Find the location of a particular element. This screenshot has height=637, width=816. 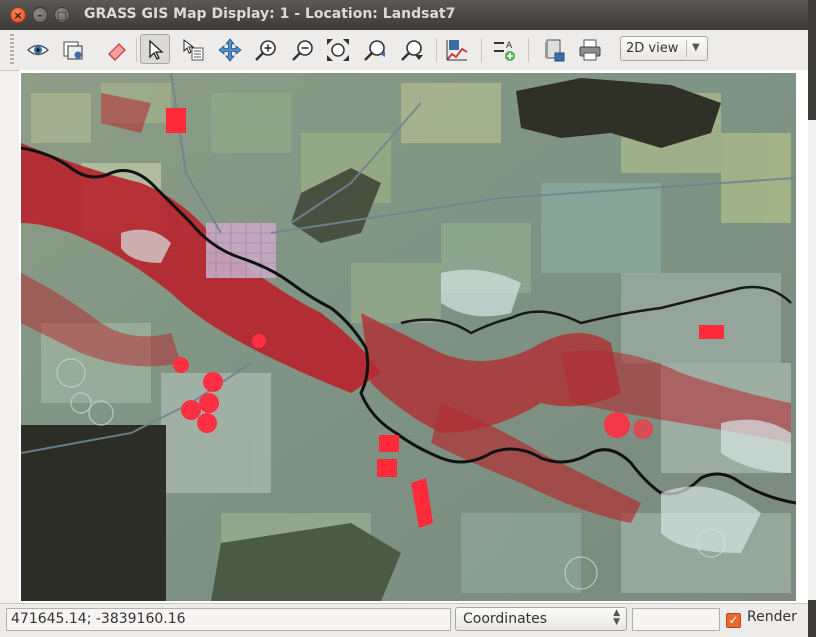

zoom-out-button is located at coordinates (302, 49).